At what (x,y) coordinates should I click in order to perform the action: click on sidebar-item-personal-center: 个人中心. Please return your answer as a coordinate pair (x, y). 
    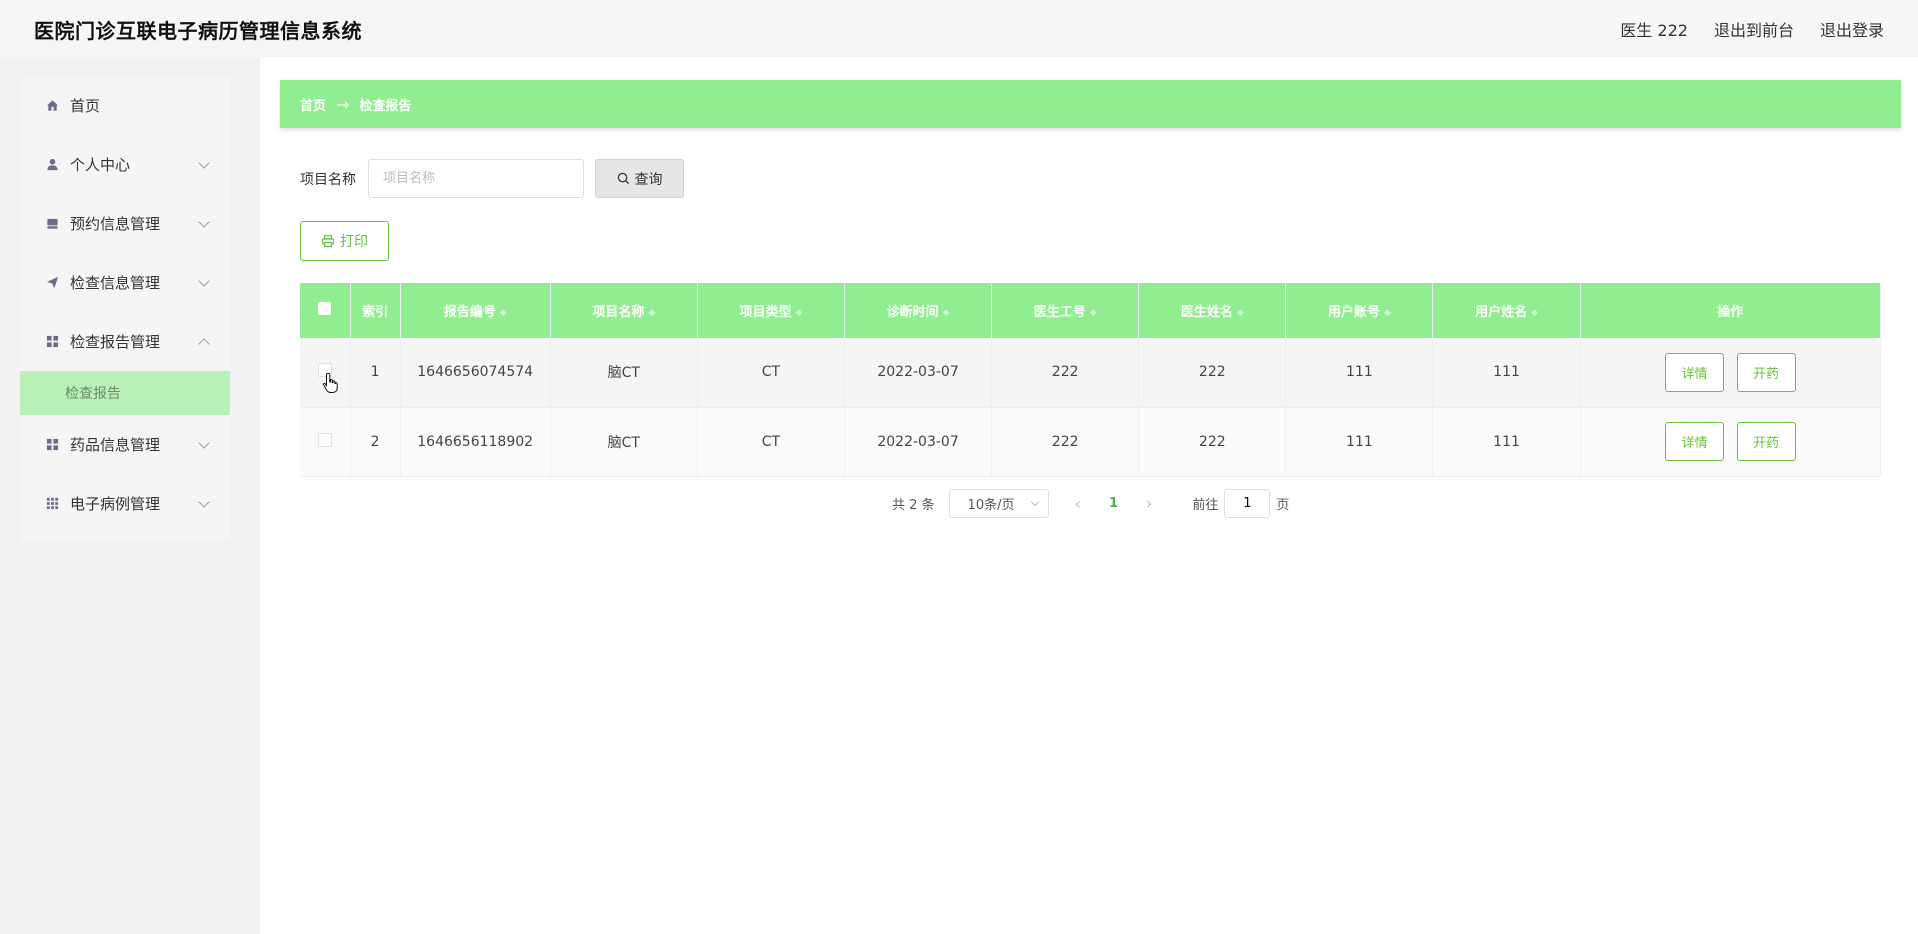
    Looking at the image, I should click on (125, 164).